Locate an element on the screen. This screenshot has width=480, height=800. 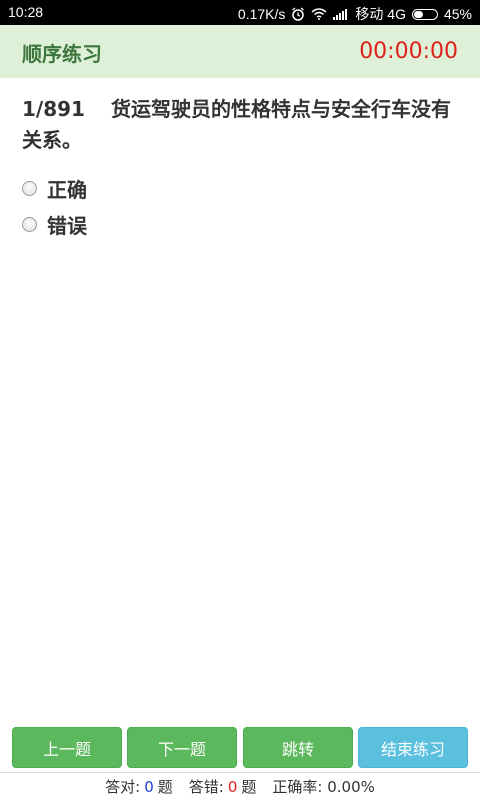
jump-button: 跳转 is located at coordinates (298, 747).